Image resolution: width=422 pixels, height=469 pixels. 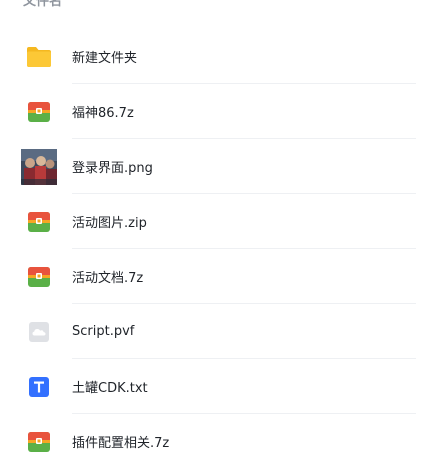 I want to click on file-row-archive: 插件配置相关.7z, so click(x=211, y=441).